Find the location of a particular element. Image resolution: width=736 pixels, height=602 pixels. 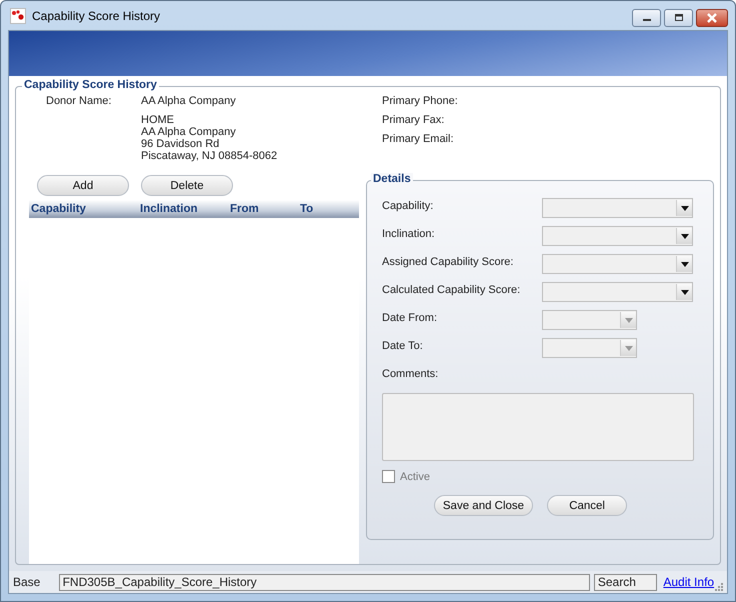

list-button: Add is located at coordinates (83, 185).